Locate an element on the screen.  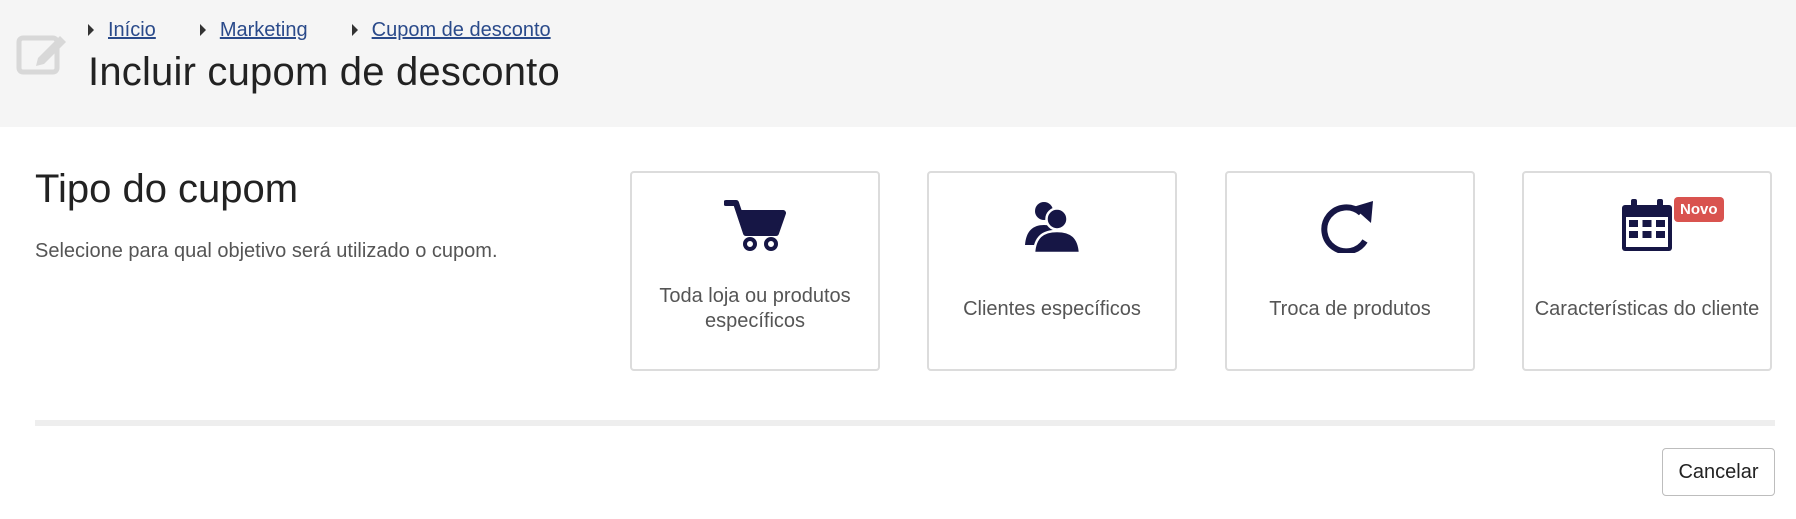
breadcrumb-link-inicio: Início is located at coordinates (132, 30).